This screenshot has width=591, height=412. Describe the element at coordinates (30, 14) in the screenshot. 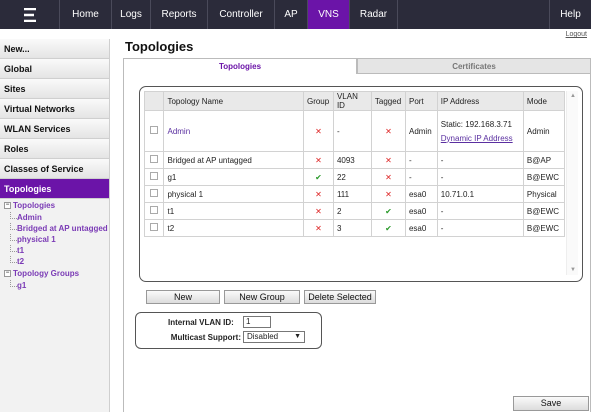

I see `extreme-logo-icon` at that location.